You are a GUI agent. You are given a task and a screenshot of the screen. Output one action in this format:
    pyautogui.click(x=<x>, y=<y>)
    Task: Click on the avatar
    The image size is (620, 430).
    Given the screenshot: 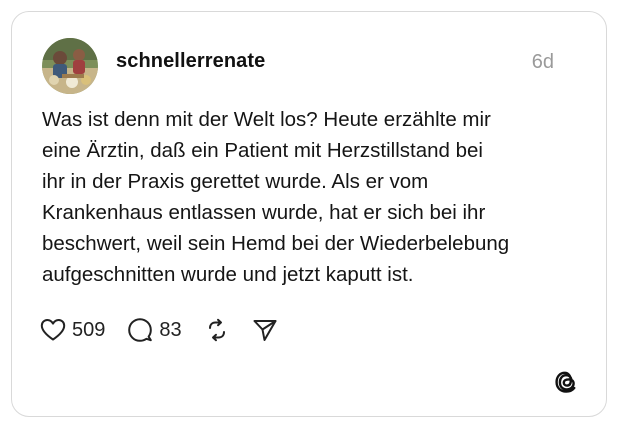 What is the action you would take?
    pyautogui.click(x=70, y=66)
    